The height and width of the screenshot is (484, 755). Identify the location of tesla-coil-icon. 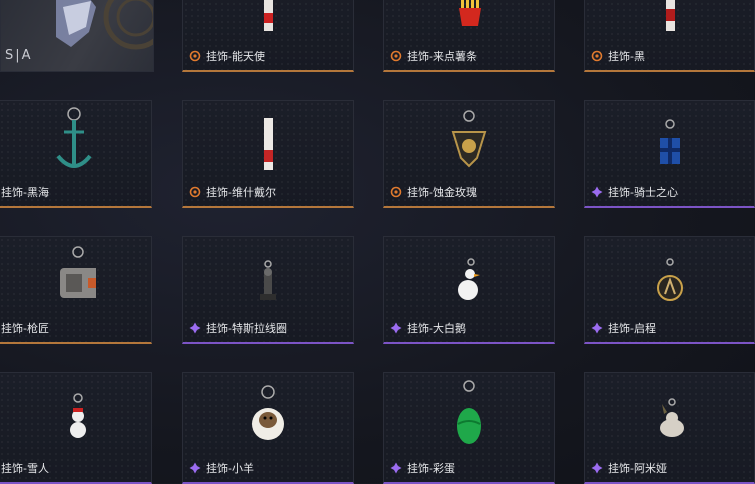
(268, 279).